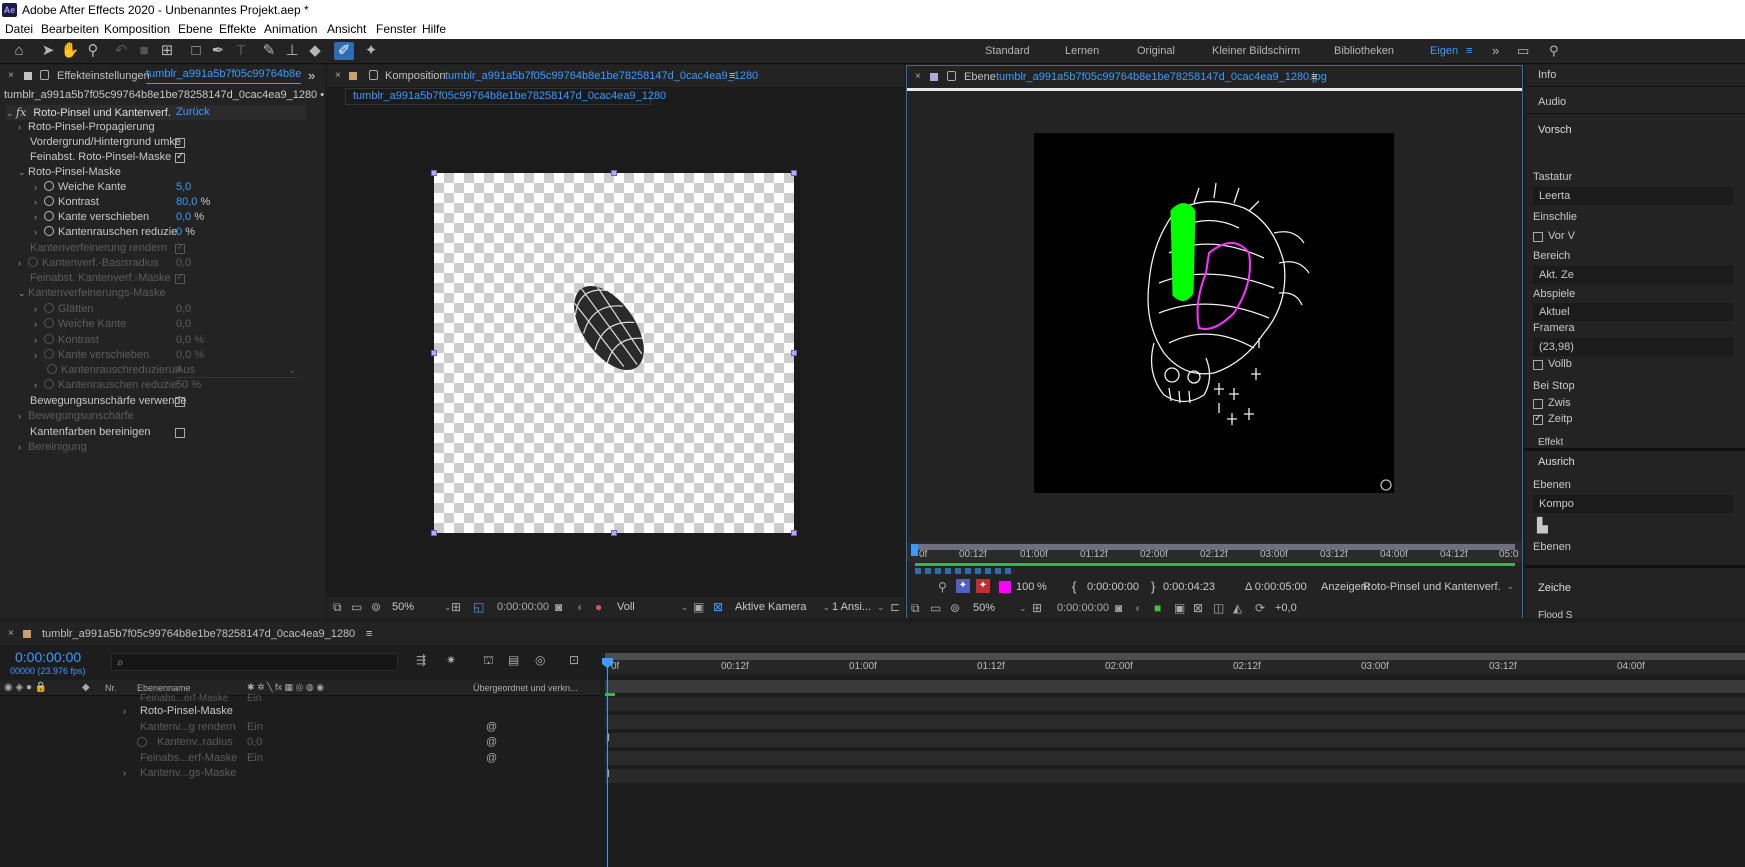  What do you see at coordinates (782, 607) in the screenshot?
I see `camera-dropdown: Aktive Kamera ⌄` at bounding box center [782, 607].